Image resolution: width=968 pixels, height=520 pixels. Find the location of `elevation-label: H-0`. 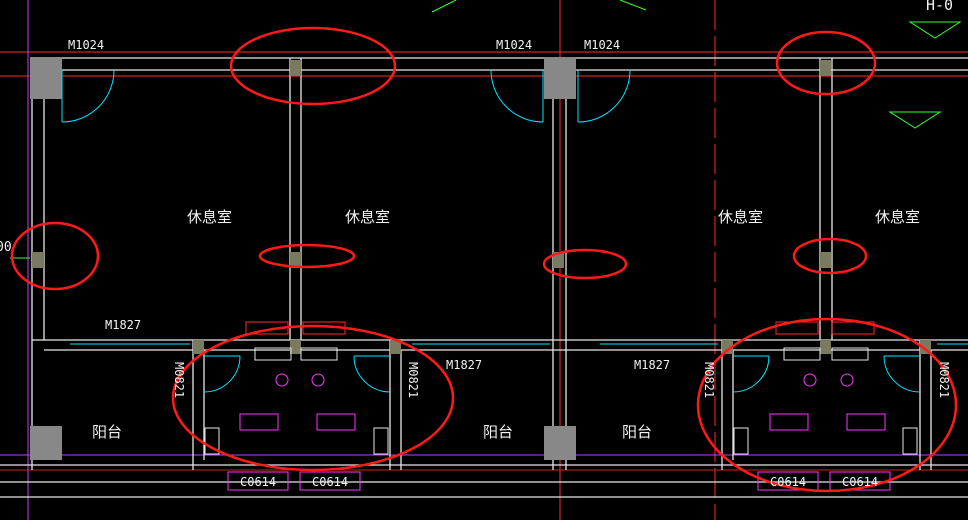

elevation-label: H-0 is located at coordinates (940, 7).